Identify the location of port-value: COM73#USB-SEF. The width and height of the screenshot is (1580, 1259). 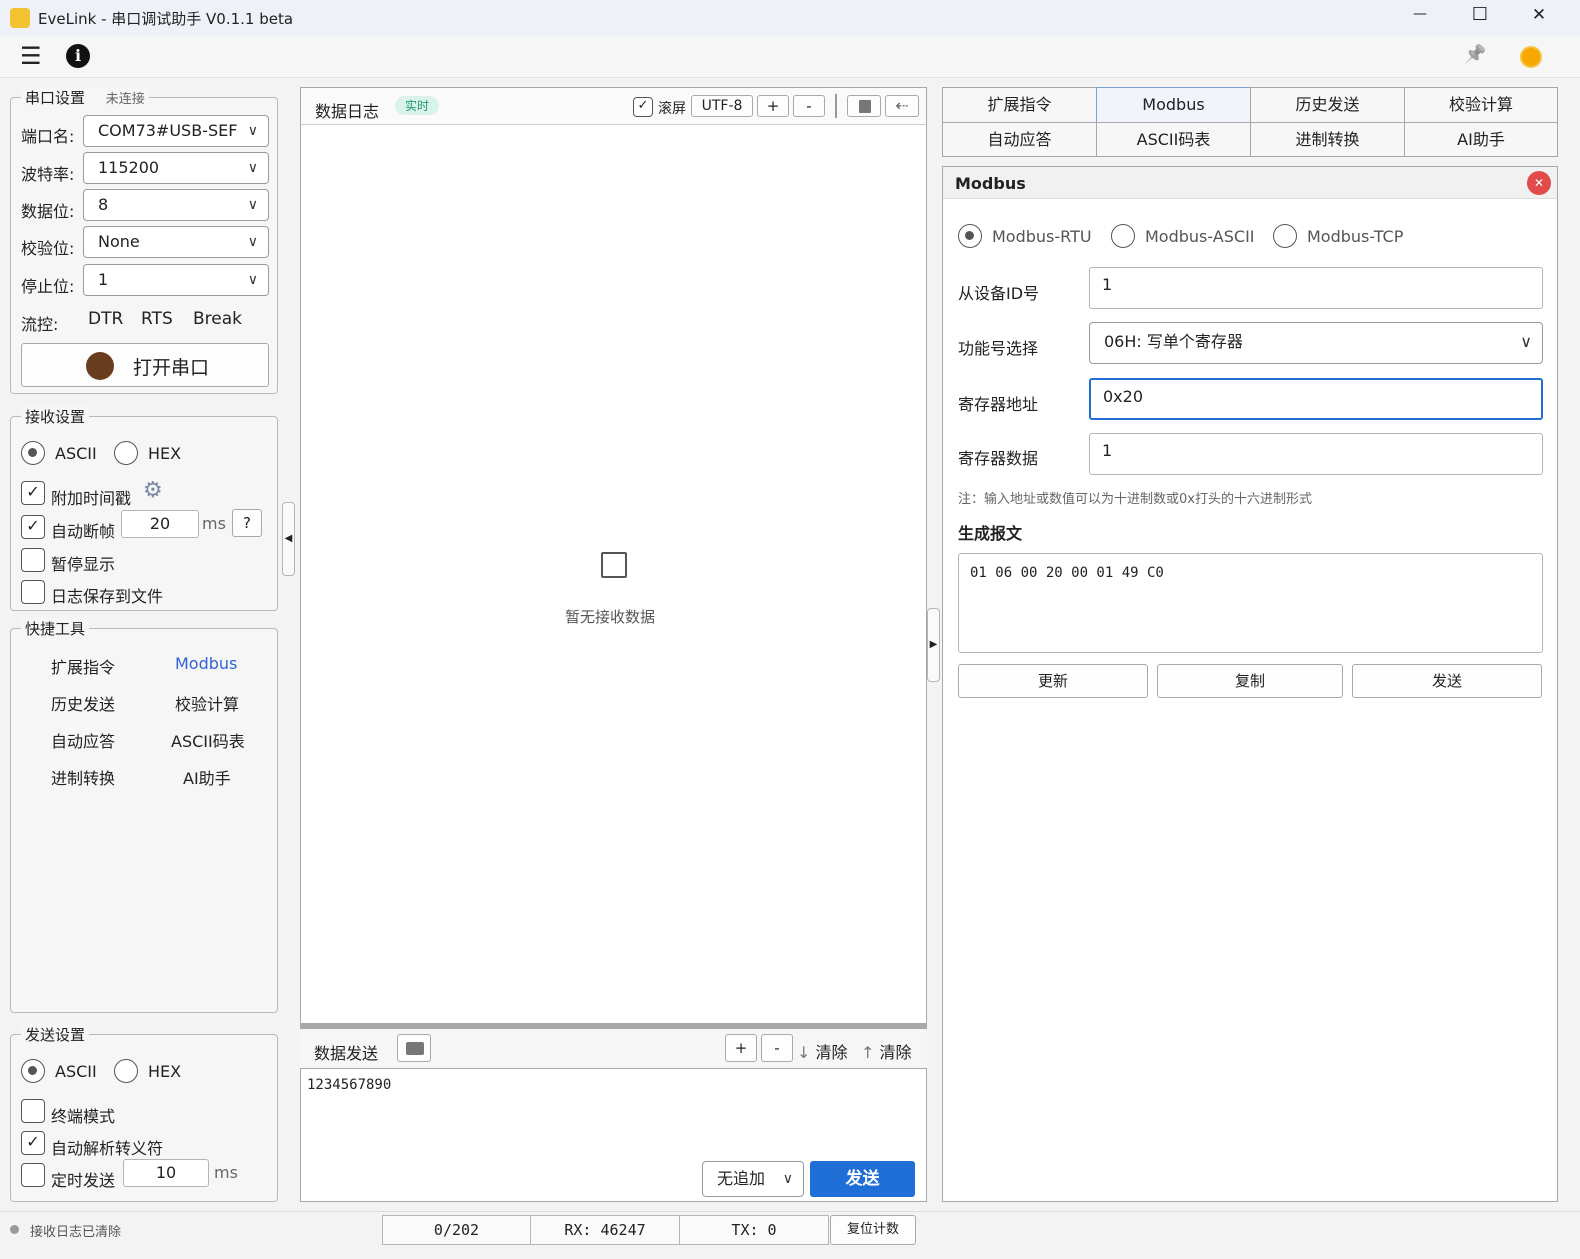
(168, 130).